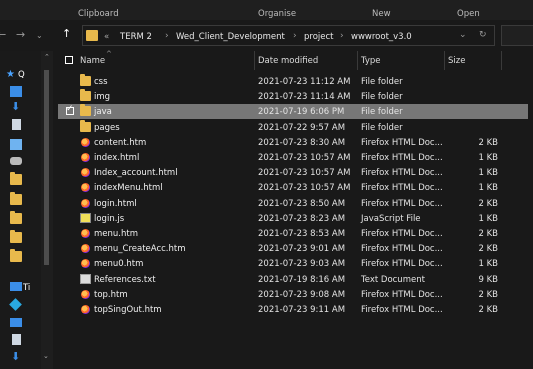 This screenshot has width=533, height=369. I want to click on drive-icon, so click(16, 161).